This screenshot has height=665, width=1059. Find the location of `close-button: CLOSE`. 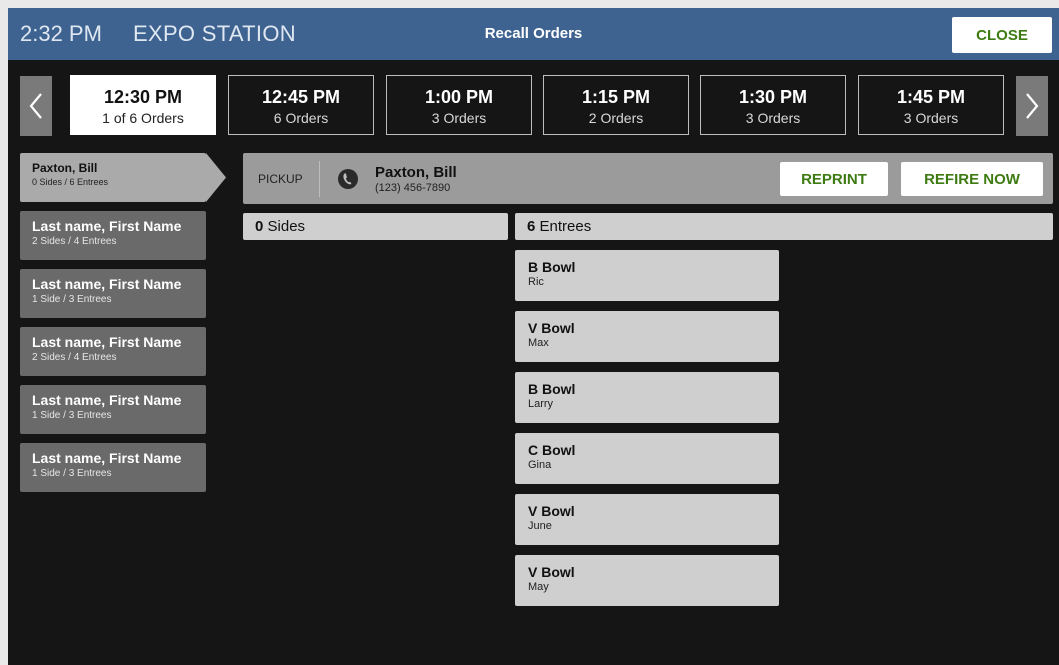

close-button: CLOSE is located at coordinates (1002, 35).